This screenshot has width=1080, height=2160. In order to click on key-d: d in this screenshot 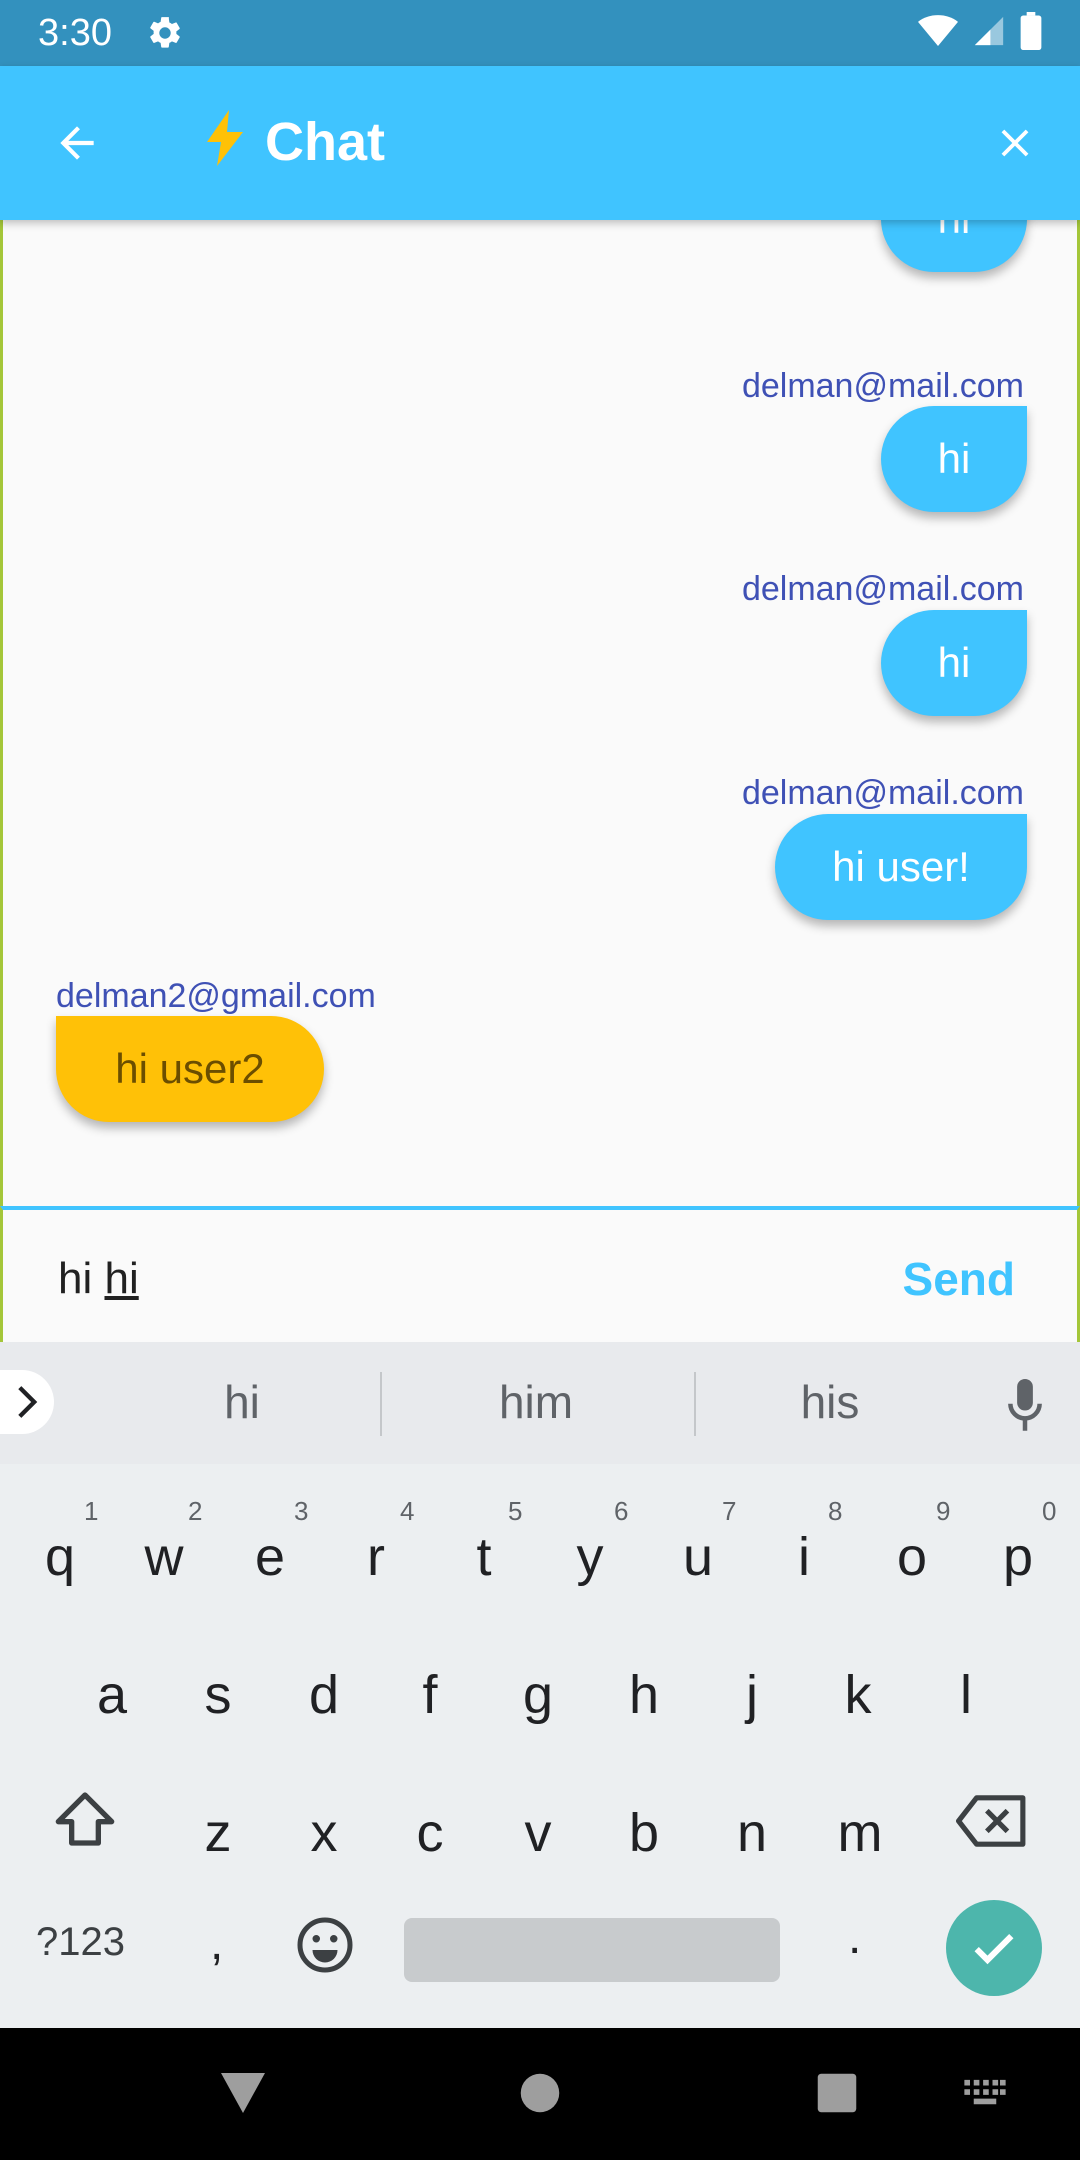, I will do `click(324, 1695)`.